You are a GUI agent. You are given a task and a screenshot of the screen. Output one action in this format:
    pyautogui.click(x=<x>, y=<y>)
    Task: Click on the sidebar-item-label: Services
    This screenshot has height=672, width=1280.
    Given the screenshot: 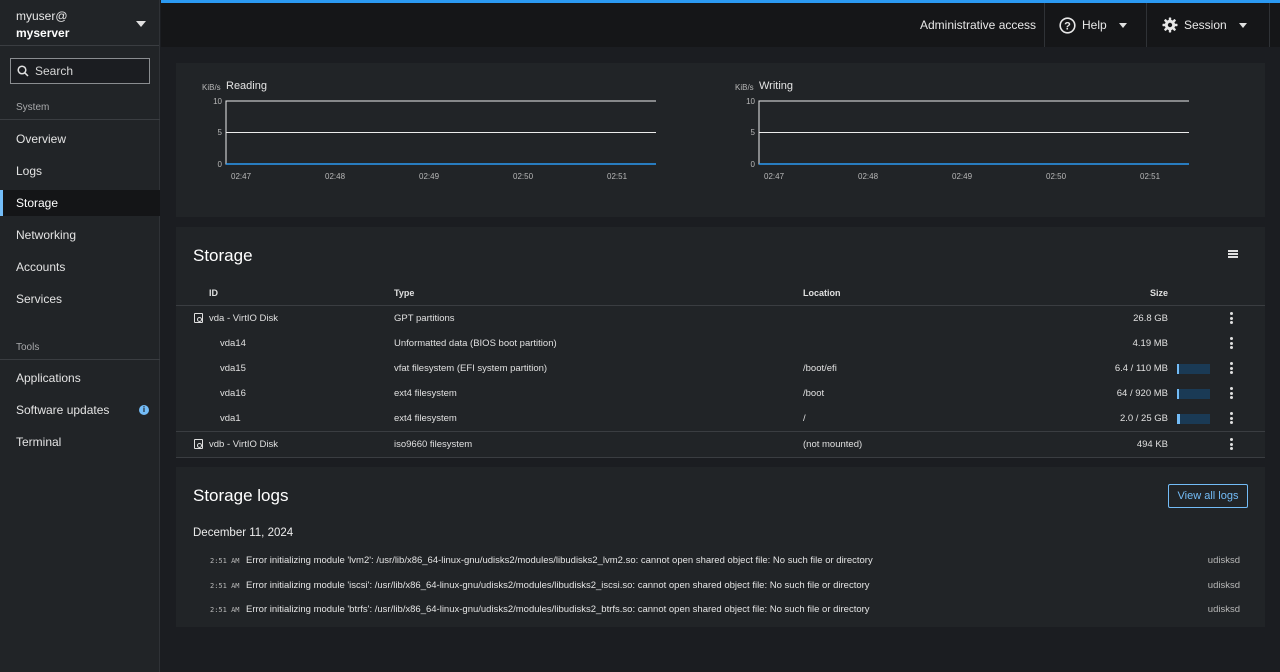 What is the action you would take?
    pyautogui.click(x=39, y=299)
    